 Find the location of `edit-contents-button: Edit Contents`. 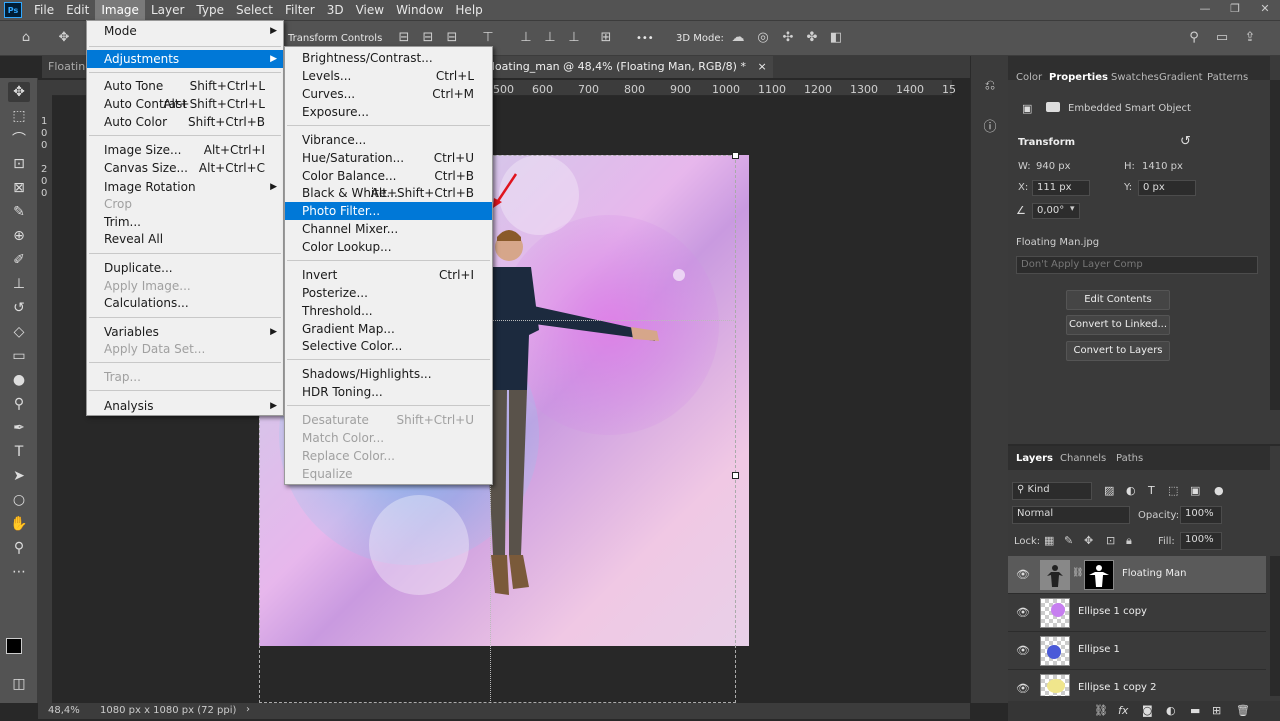

edit-contents-button: Edit Contents is located at coordinates (1118, 300).